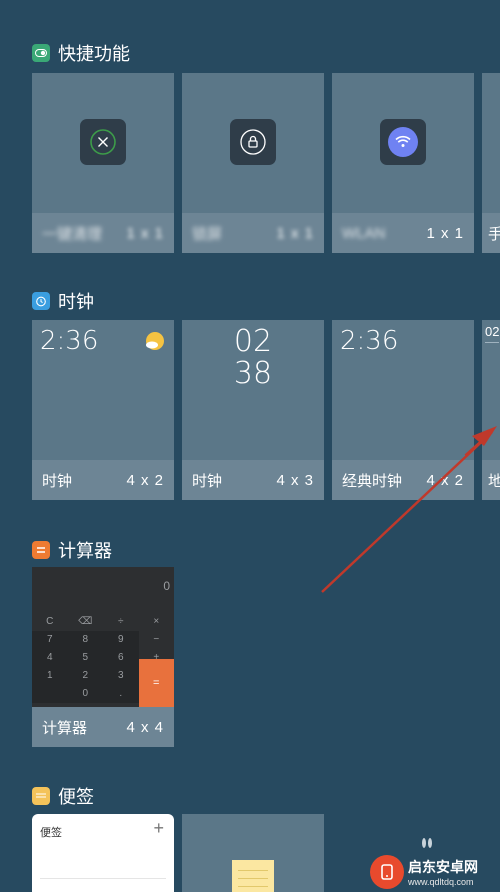 The width and height of the screenshot is (500, 892). I want to click on lock-icon, so click(253, 142).